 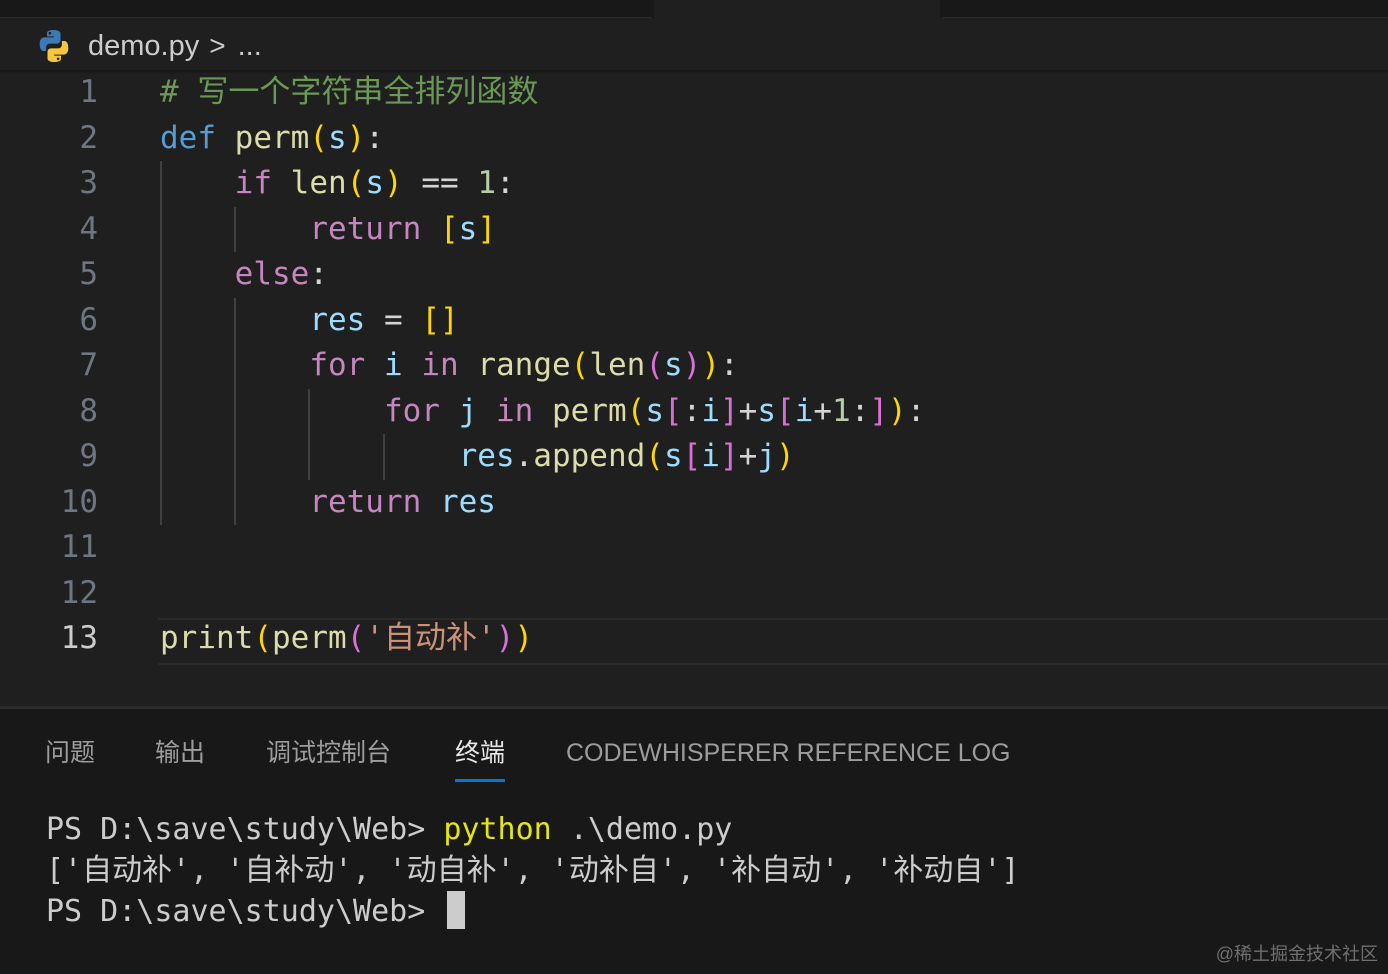 What do you see at coordinates (328, 229) in the screenshot?
I see `code-text: return [s]` at bounding box center [328, 229].